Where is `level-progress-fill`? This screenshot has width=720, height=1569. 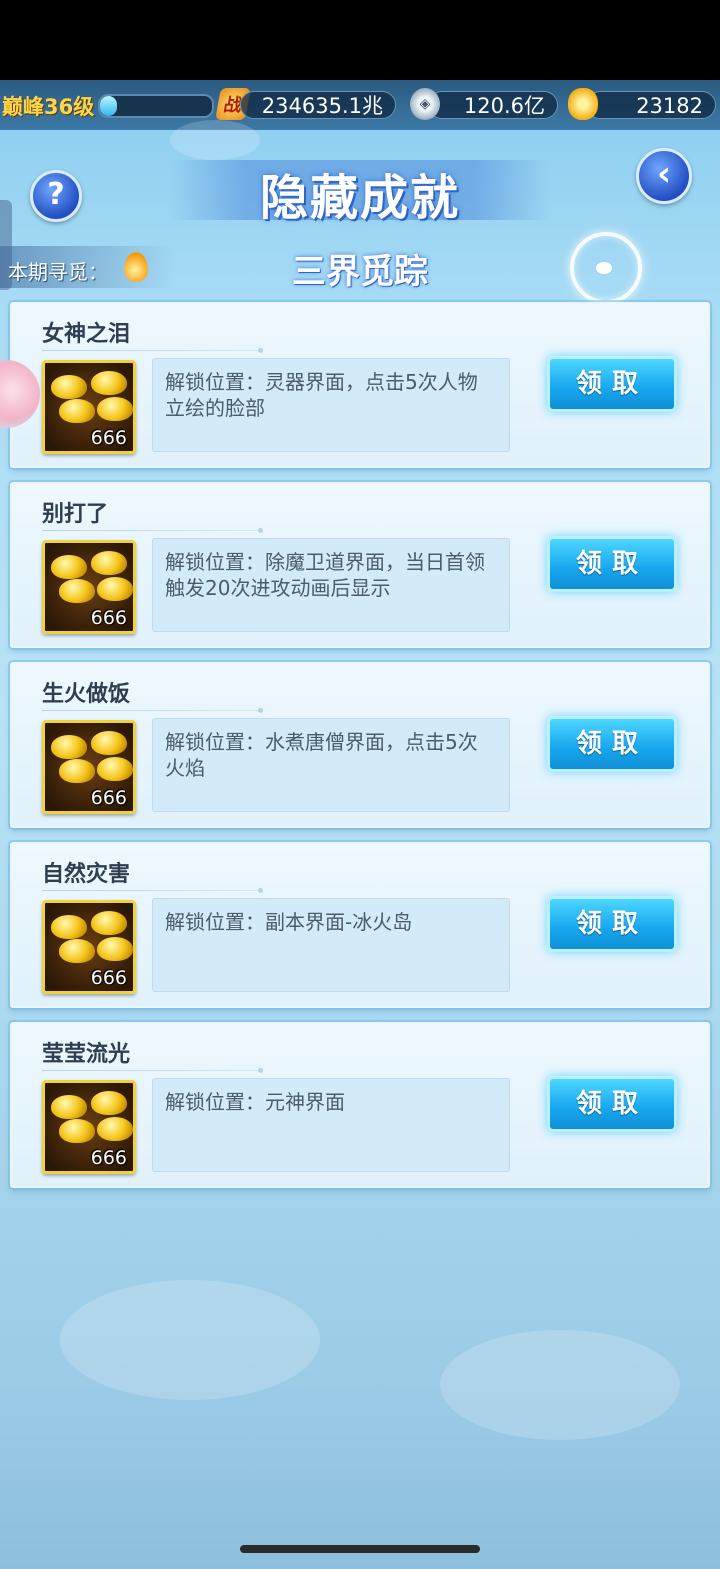
level-progress-fill is located at coordinates (108, 106).